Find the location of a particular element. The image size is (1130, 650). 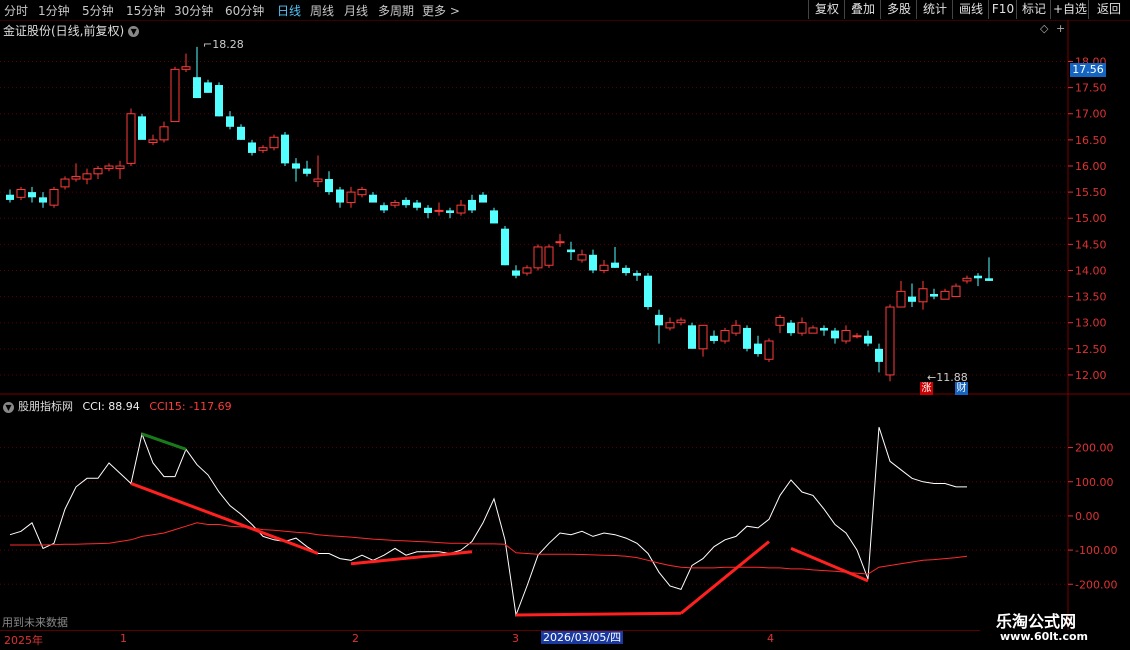

y-tick-label: 13.00 is located at coordinates (1091, 323).